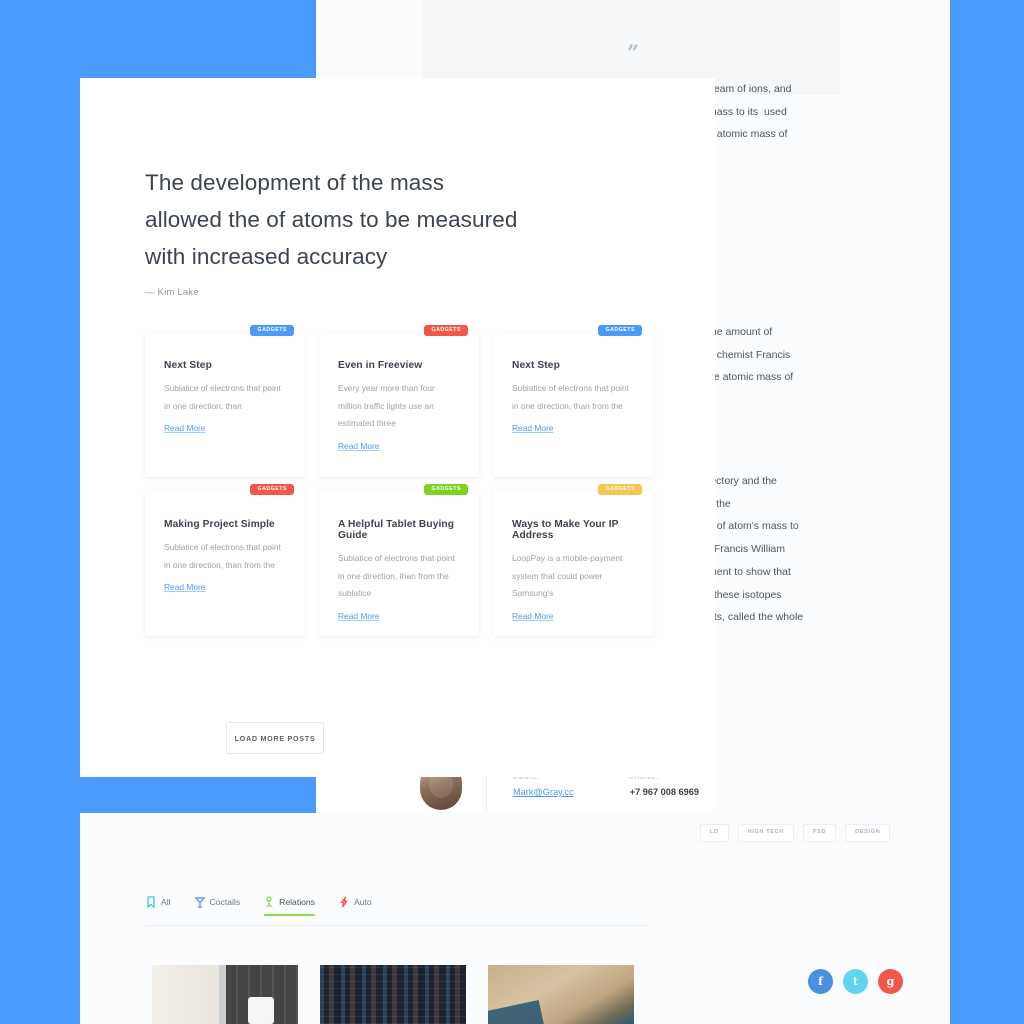 The width and height of the screenshot is (1024, 1024). I want to click on load-more-button: LOAD MORE POSTS, so click(275, 738).